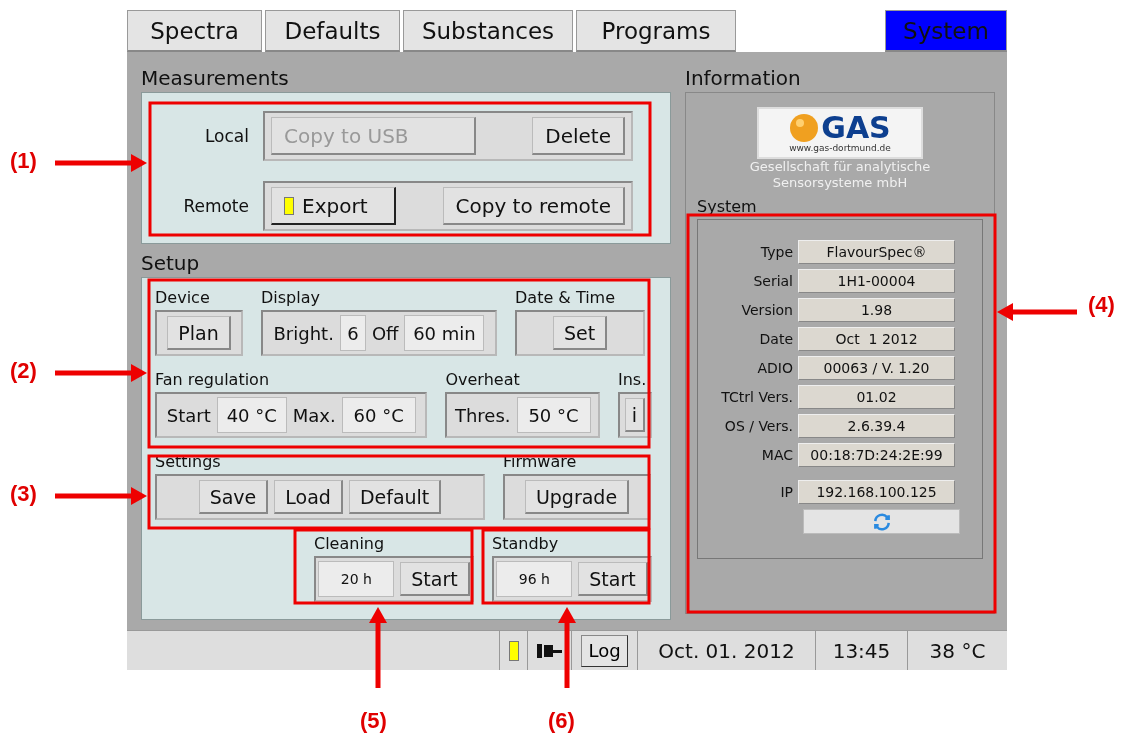  I want to click on plug-icon, so click(549, 650).